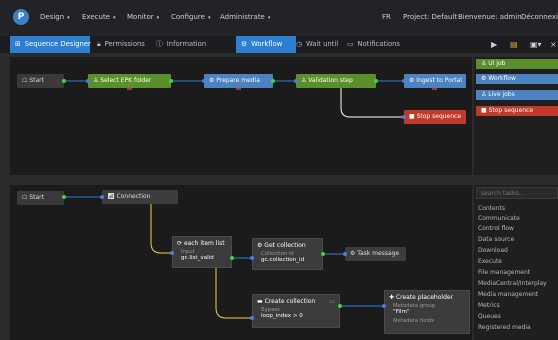 Image resolution: width=558 pixels, height=340 pixels. I want to click on category-item: Execute, so click(490, 261).